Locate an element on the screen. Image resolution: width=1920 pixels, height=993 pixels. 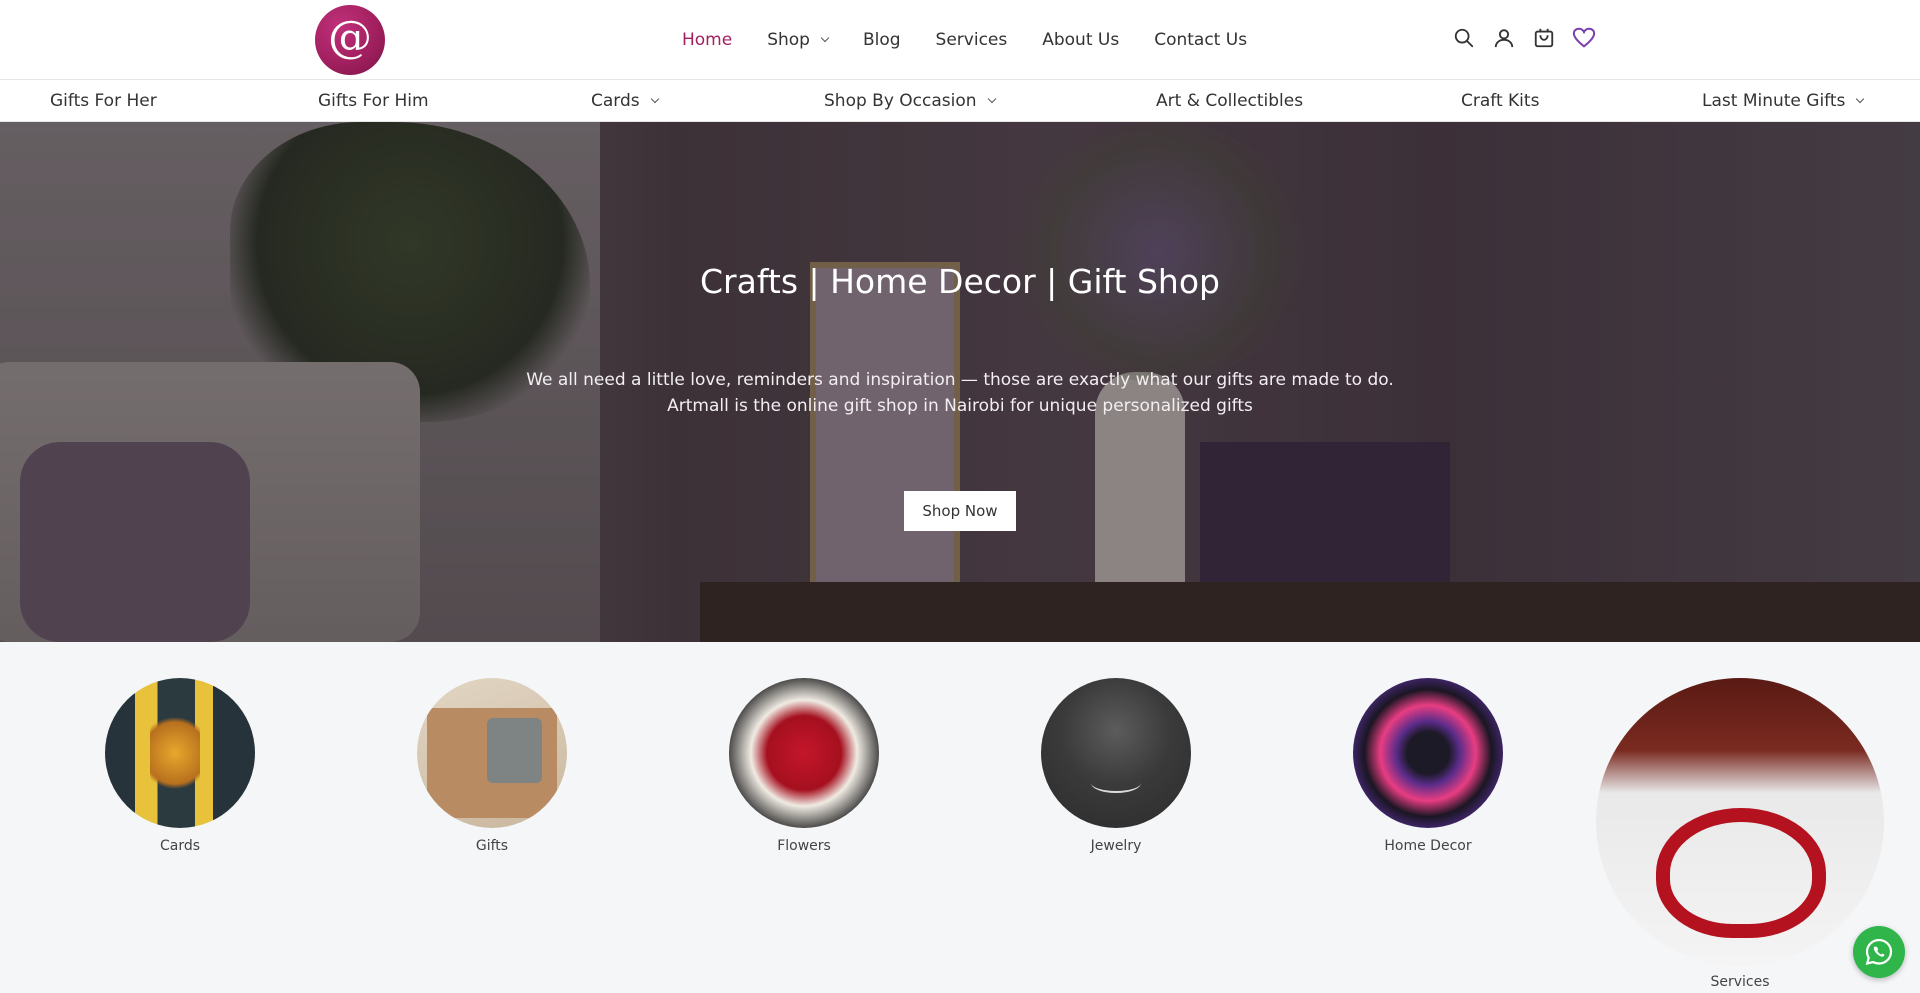
nav-services: Services is located at coordinates (972, 40).